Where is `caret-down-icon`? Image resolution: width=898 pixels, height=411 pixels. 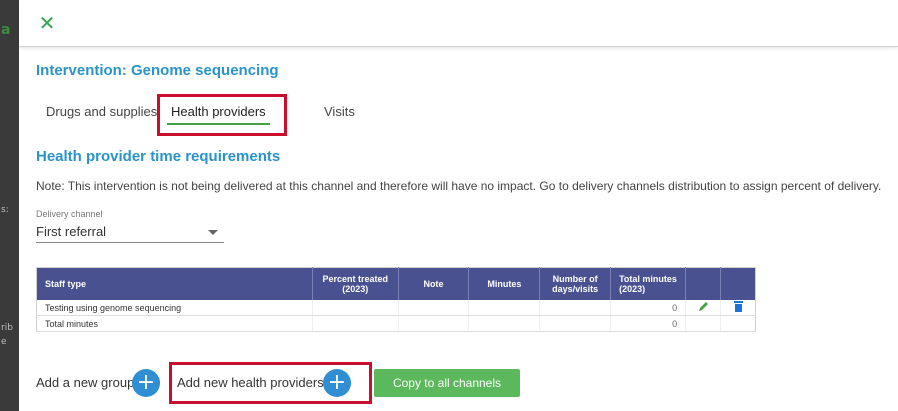 caret-down-icon is located at coordinates (213, 232).